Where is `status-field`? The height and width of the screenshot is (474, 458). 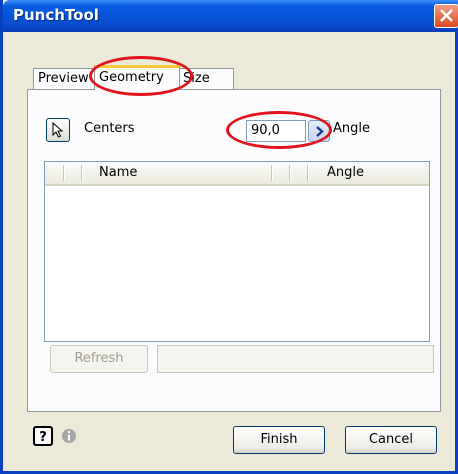 status-field is located at coordinates (295, 359).